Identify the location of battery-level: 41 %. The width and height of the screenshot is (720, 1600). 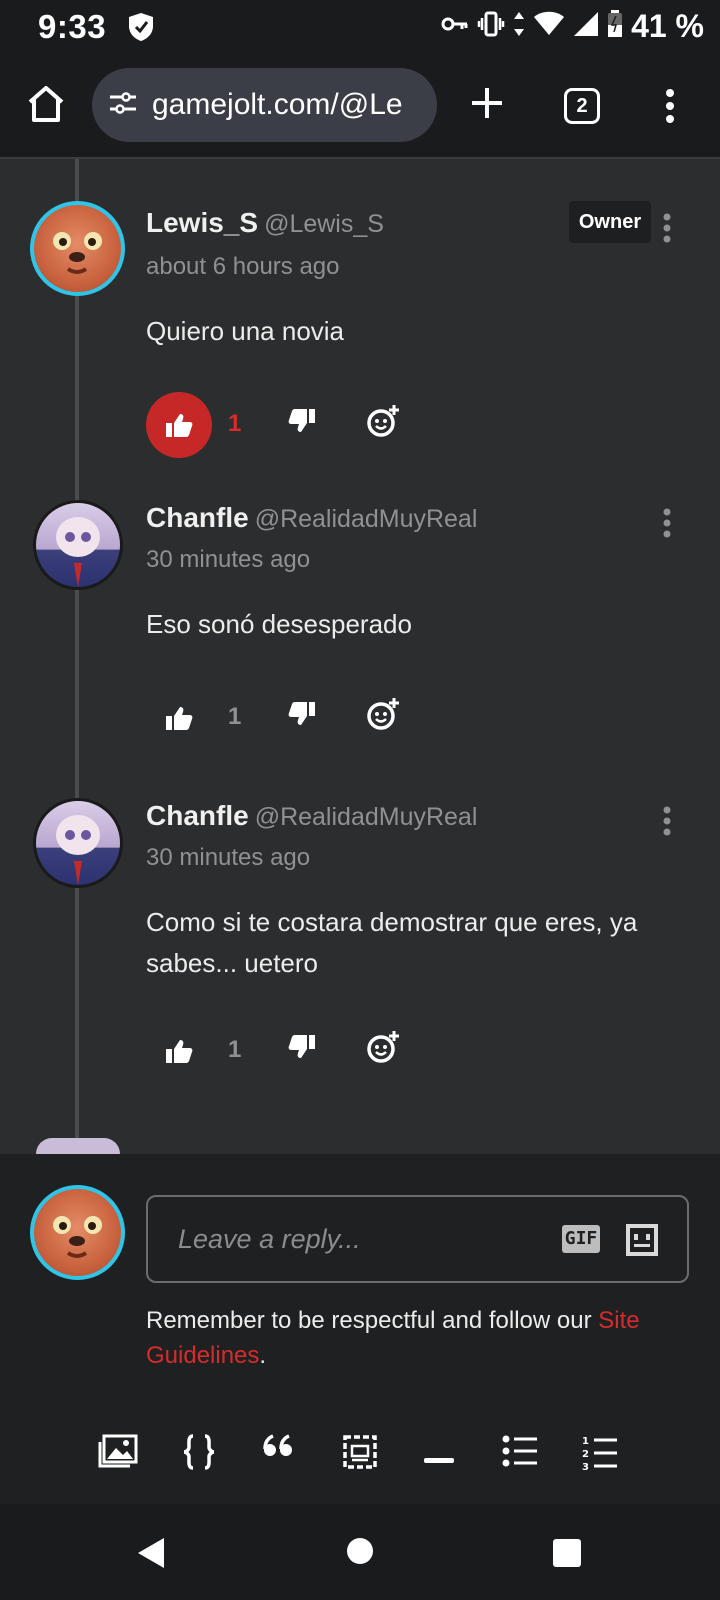
(667, 26).